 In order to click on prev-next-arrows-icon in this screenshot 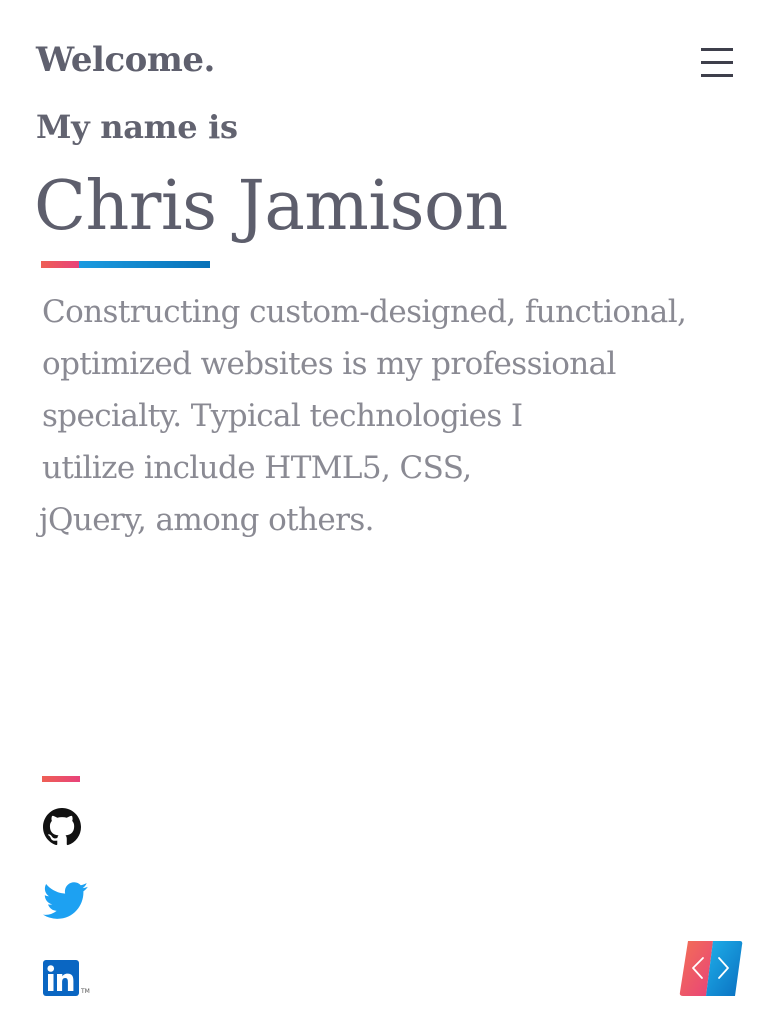, I will do `click(711, 968)`.